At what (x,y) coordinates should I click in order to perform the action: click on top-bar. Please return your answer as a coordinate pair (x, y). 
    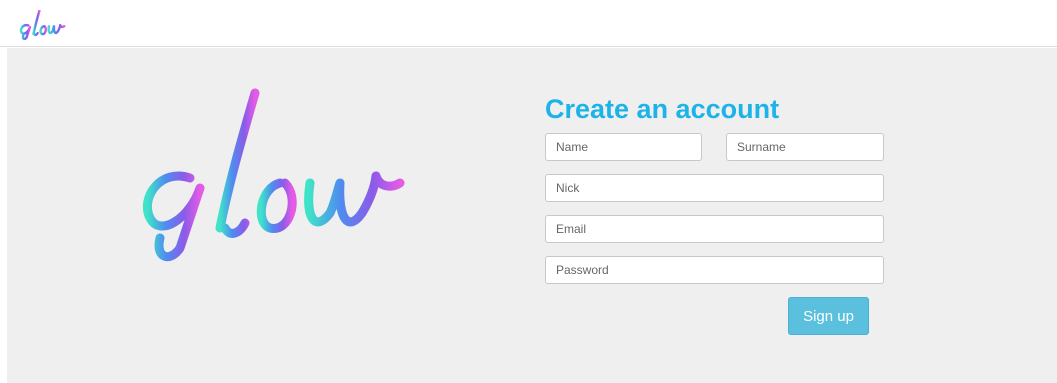
    Looking at the image, I should click on (528, 23).